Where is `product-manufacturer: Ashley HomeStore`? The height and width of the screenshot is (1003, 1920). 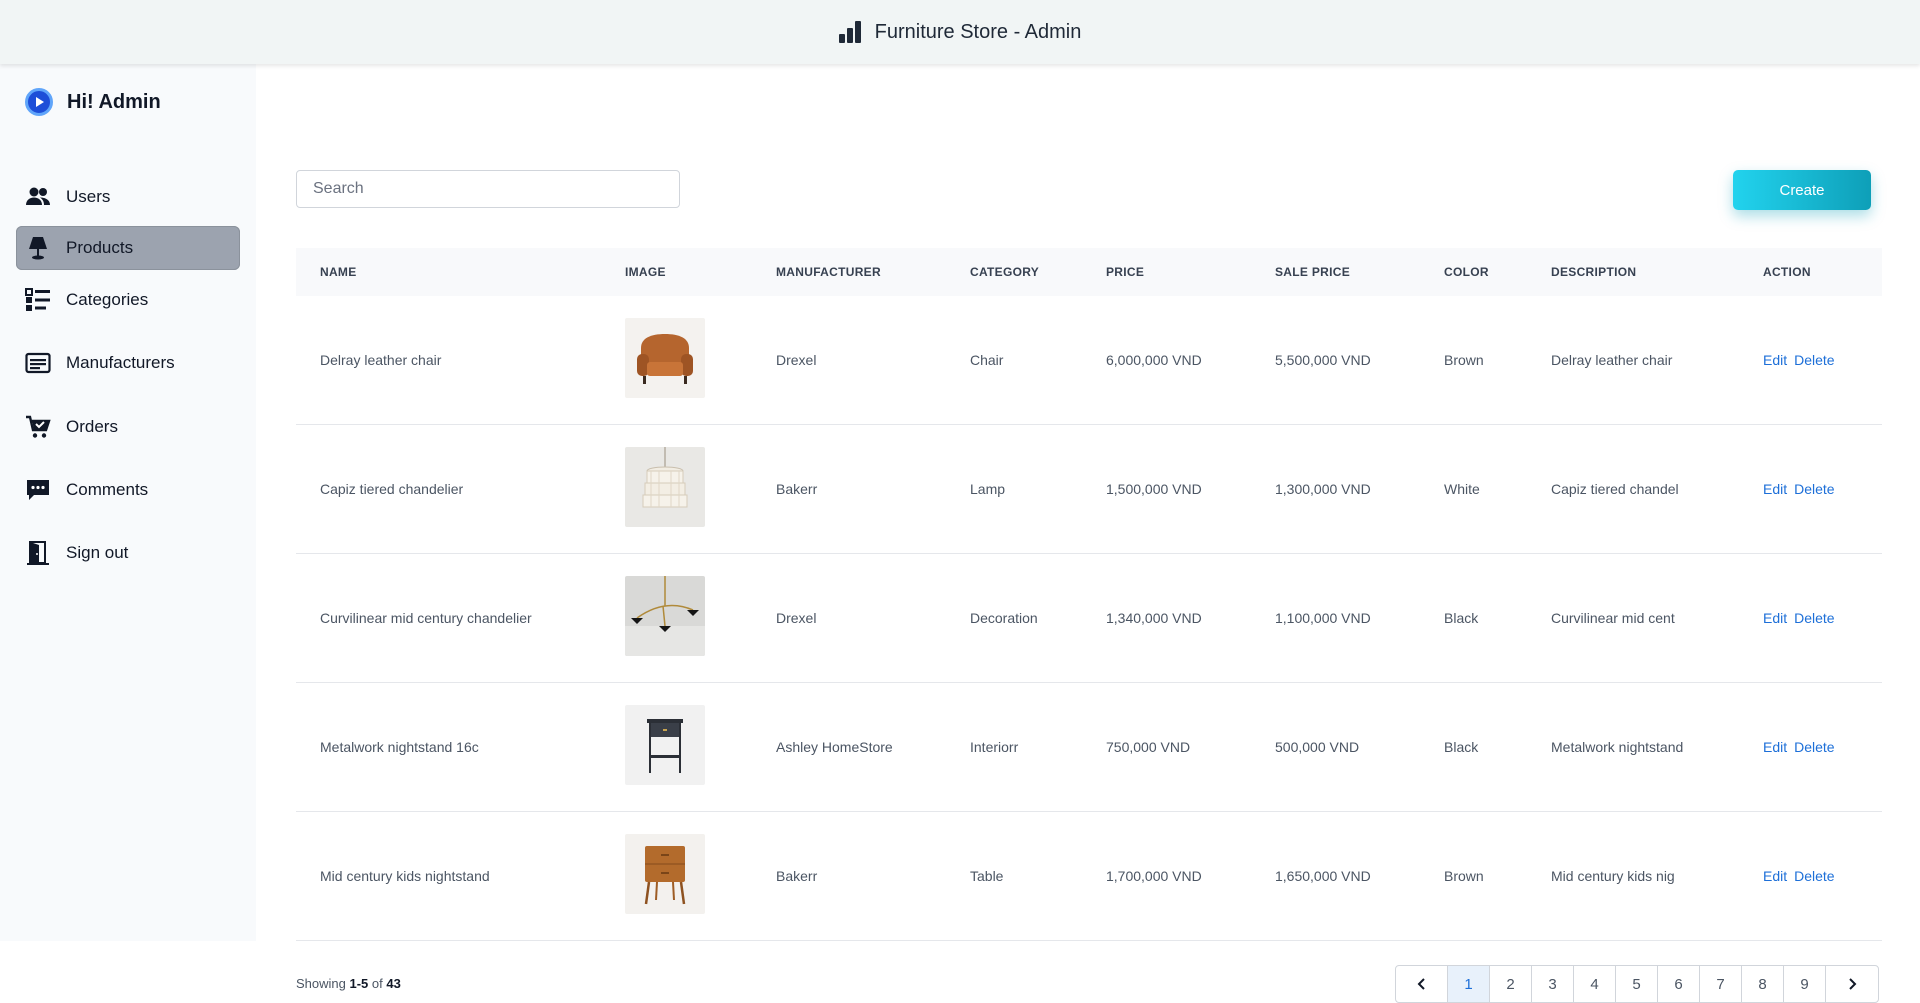 product-manufacturer: Ashley HomeStore is located at coordinates (834, 747).